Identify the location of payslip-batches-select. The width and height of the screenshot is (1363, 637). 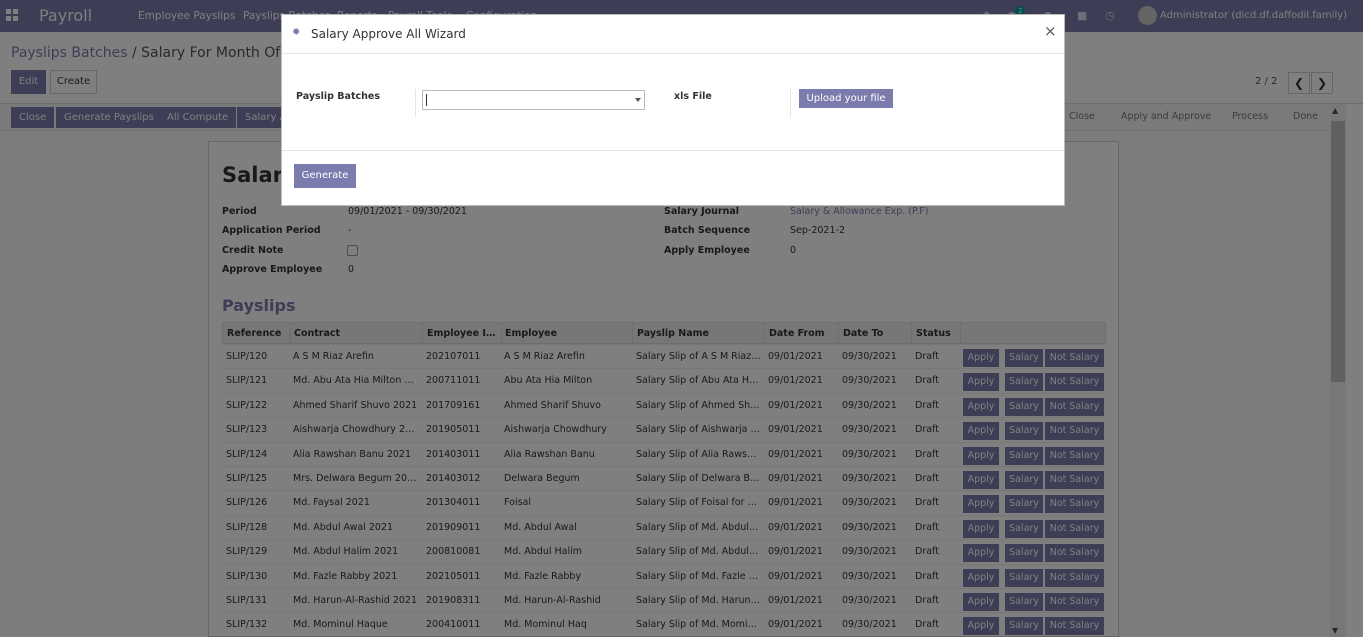
(533, 100).